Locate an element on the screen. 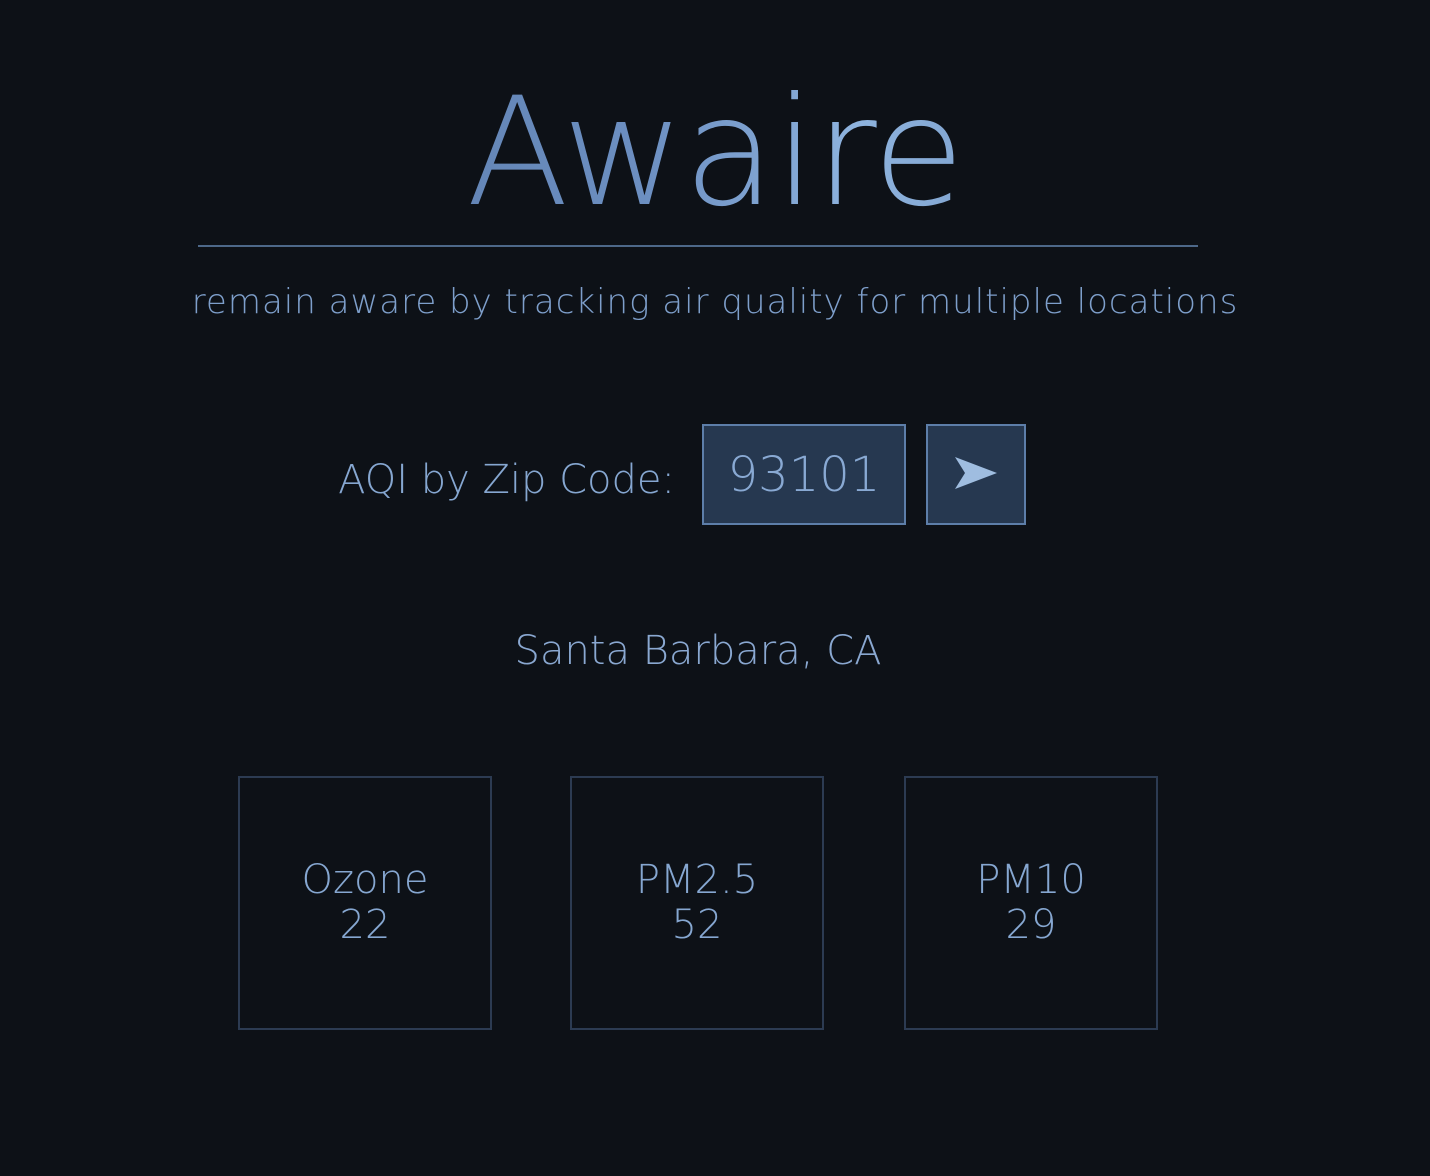 The height and width of the screenshot is (1176, 1430). app-title: Awaire is located at coordinates (715, 153).